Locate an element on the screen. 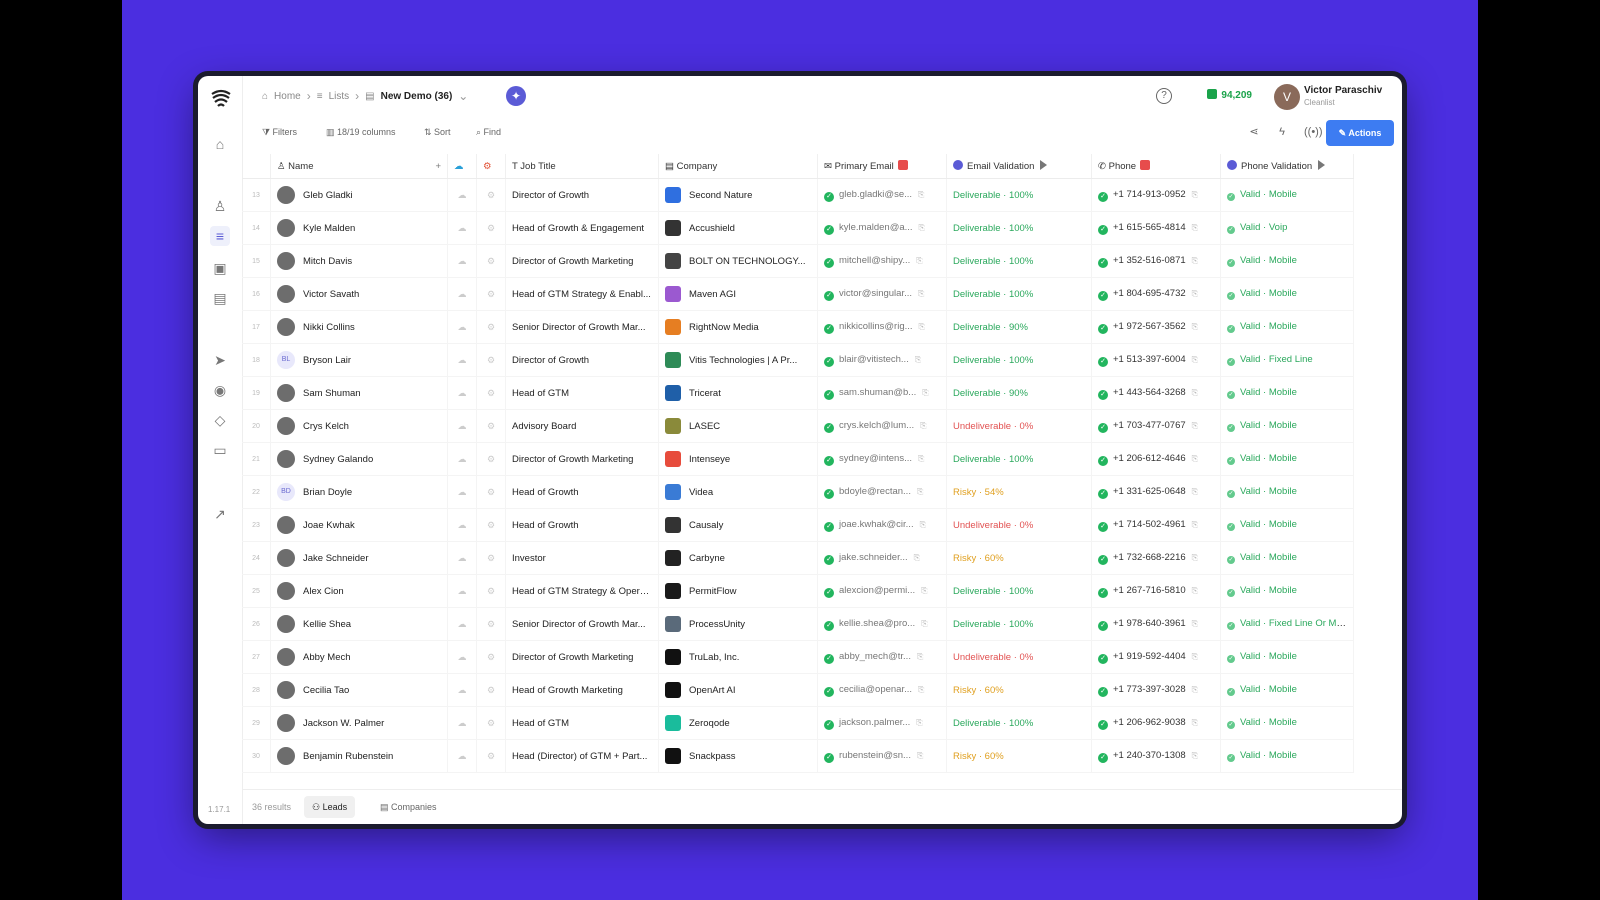 The image size is (1600, 900). cell-name: Benjamin Rubenstein is located at coordinates (359, 756).